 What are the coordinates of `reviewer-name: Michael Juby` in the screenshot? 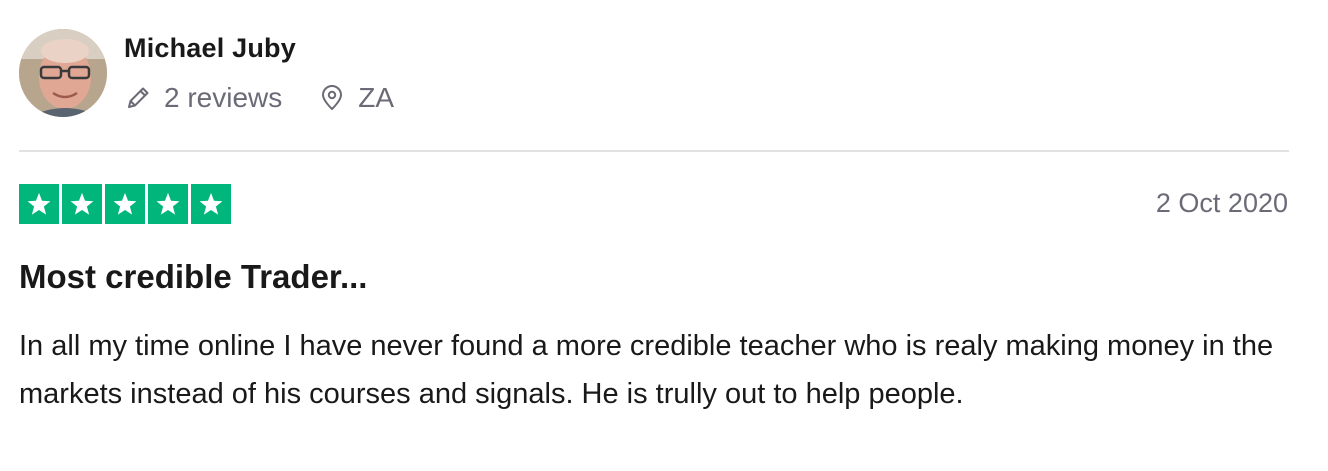 It's located at (210, 48).